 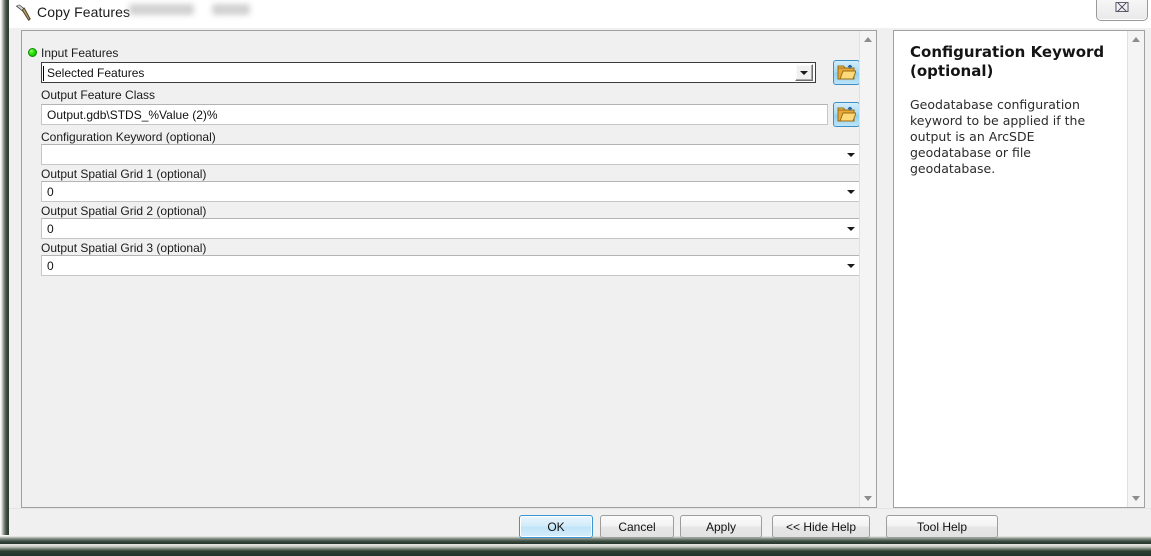 What do you see at coordinates (450, 191) in the screenshot?
I see `output-spatial-grid-1-combobox: 0` at bounding box center [450, 191].